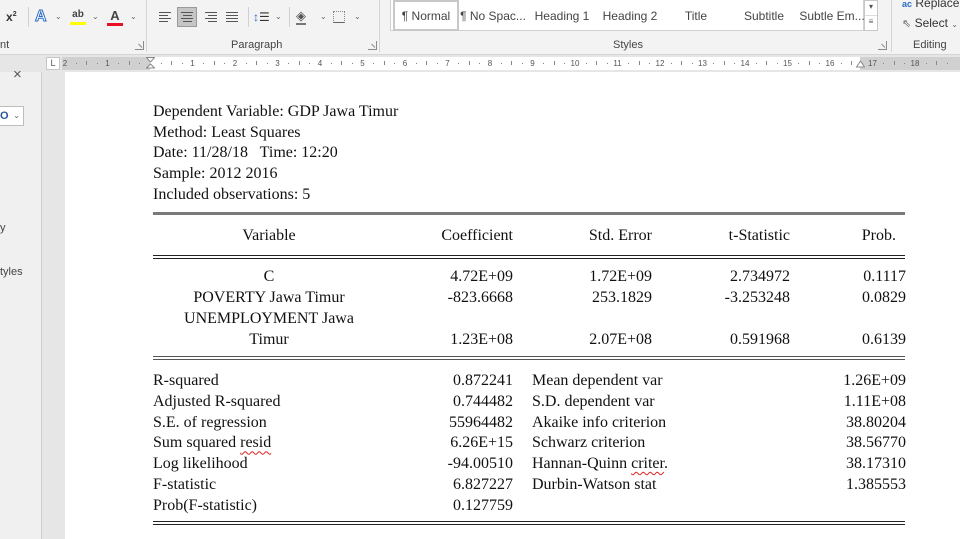 The width and height of the screenshot is (960, 539). What do you see at coordinates (16, 116) in the screenshot?
I see `search-options-chevron-icon: ⌄` at bounding box center [16, 116].